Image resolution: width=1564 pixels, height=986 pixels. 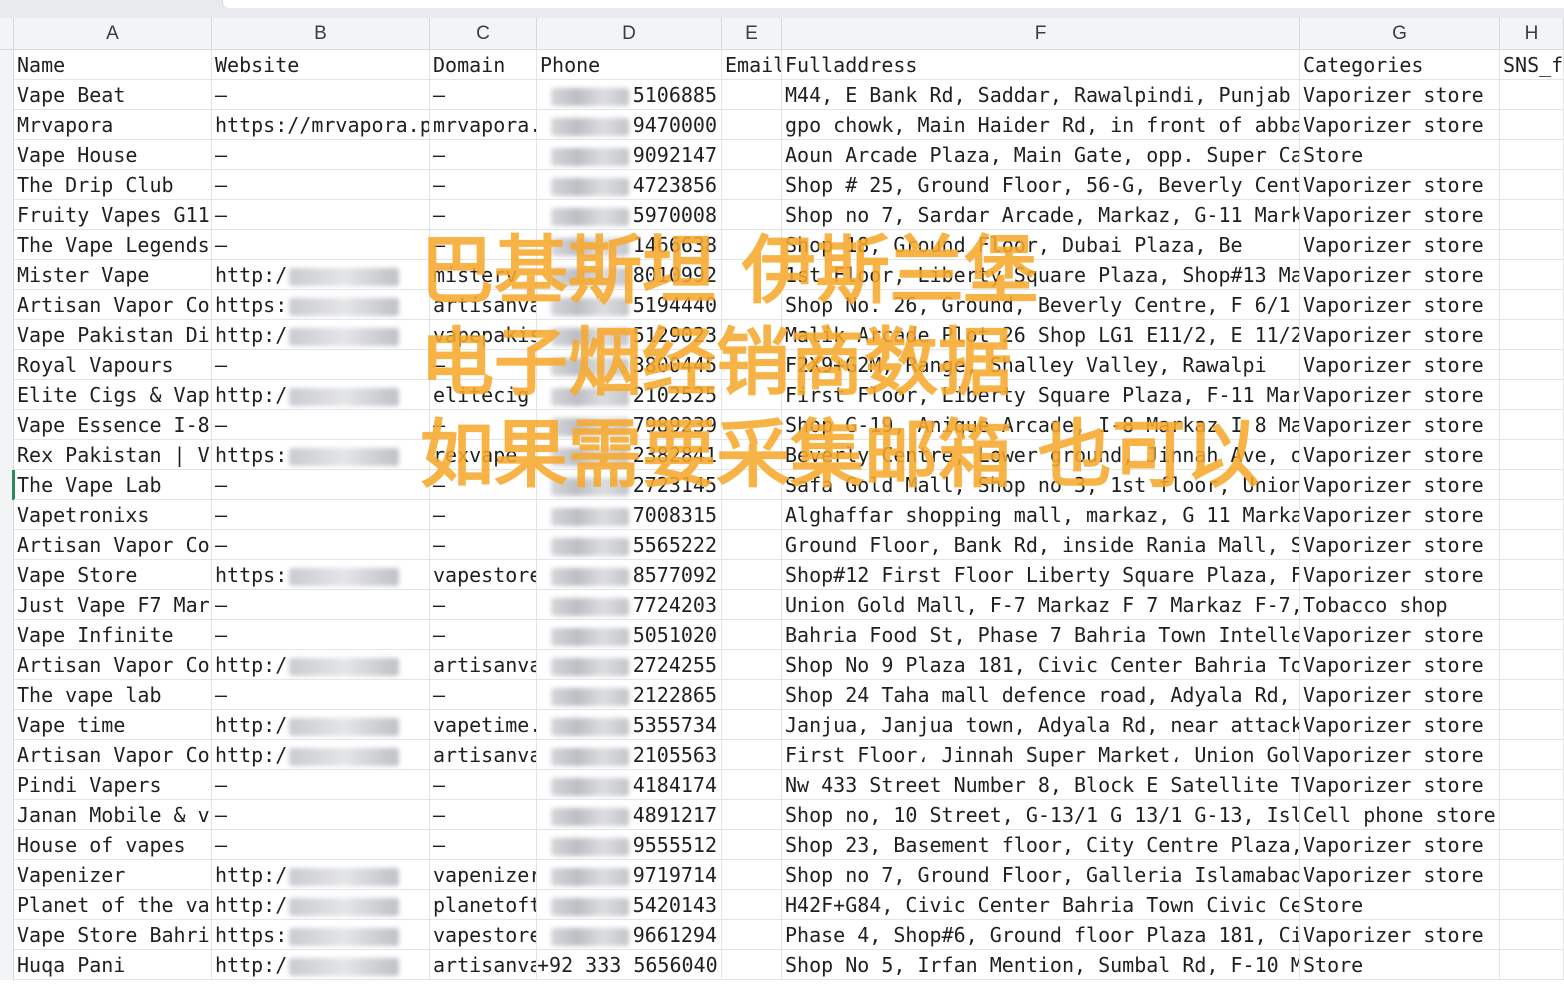 I want to click on cat-cell: Tobacco shop, so click(x=1400, y=605).